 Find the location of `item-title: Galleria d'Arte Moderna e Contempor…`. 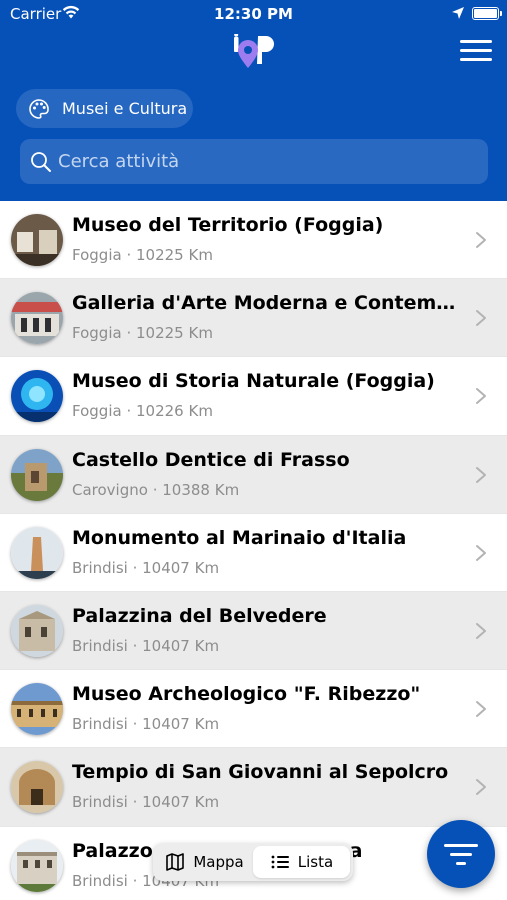

item-title: Galleria d'Arte Moderna e Contempor… is located at coordinates (267, 303).